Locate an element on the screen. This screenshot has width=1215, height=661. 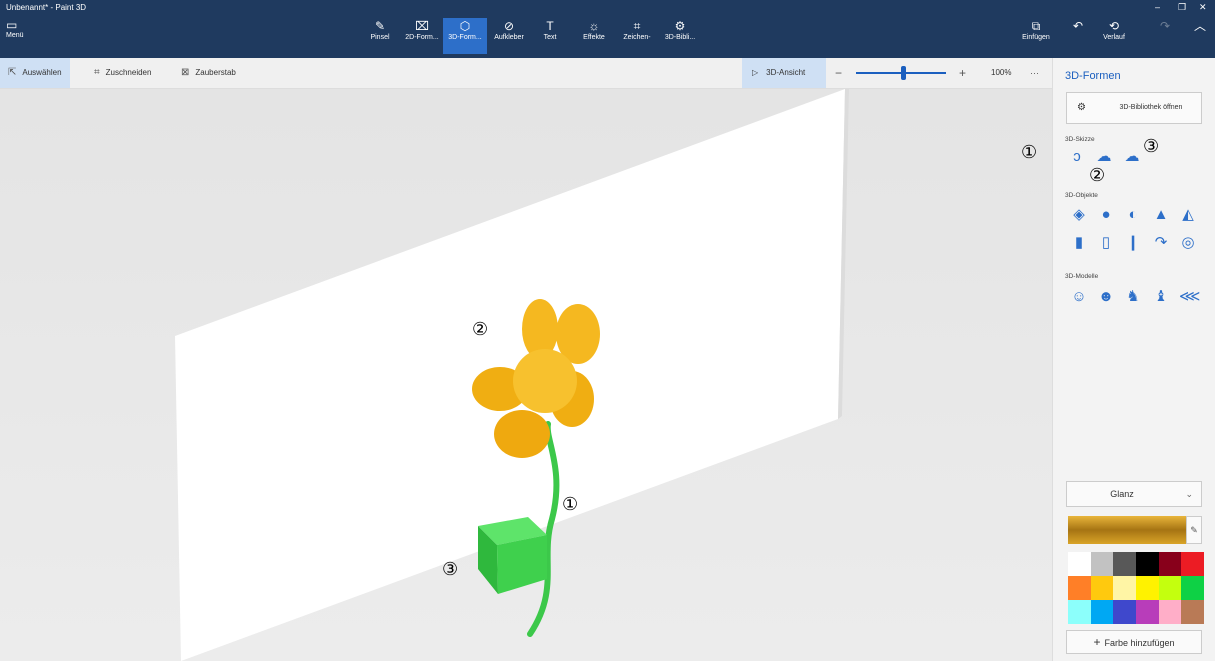
window-title: Unbenannt* - Paint 3D is located at coordinates (46, 7).